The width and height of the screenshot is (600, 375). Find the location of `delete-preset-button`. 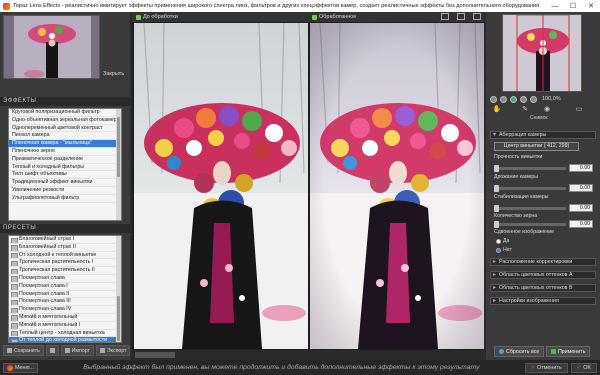

delete-preset-button is located at coordinates (52, 350).